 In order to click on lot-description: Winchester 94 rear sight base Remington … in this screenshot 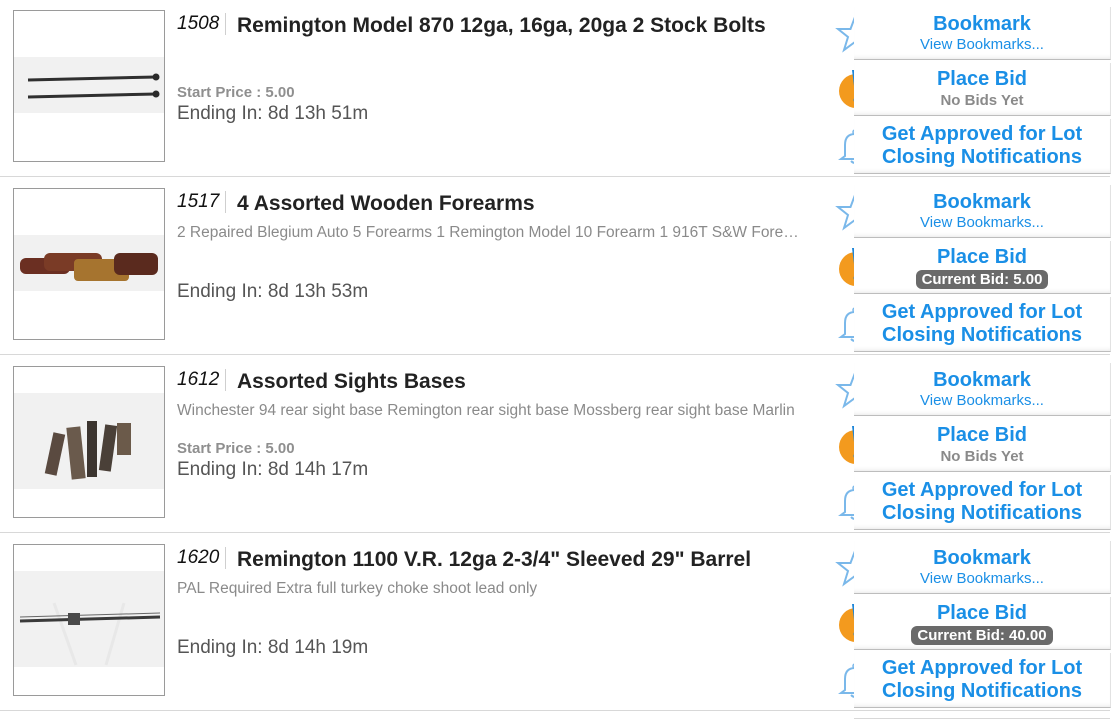, I will do `click(486, 410)`.